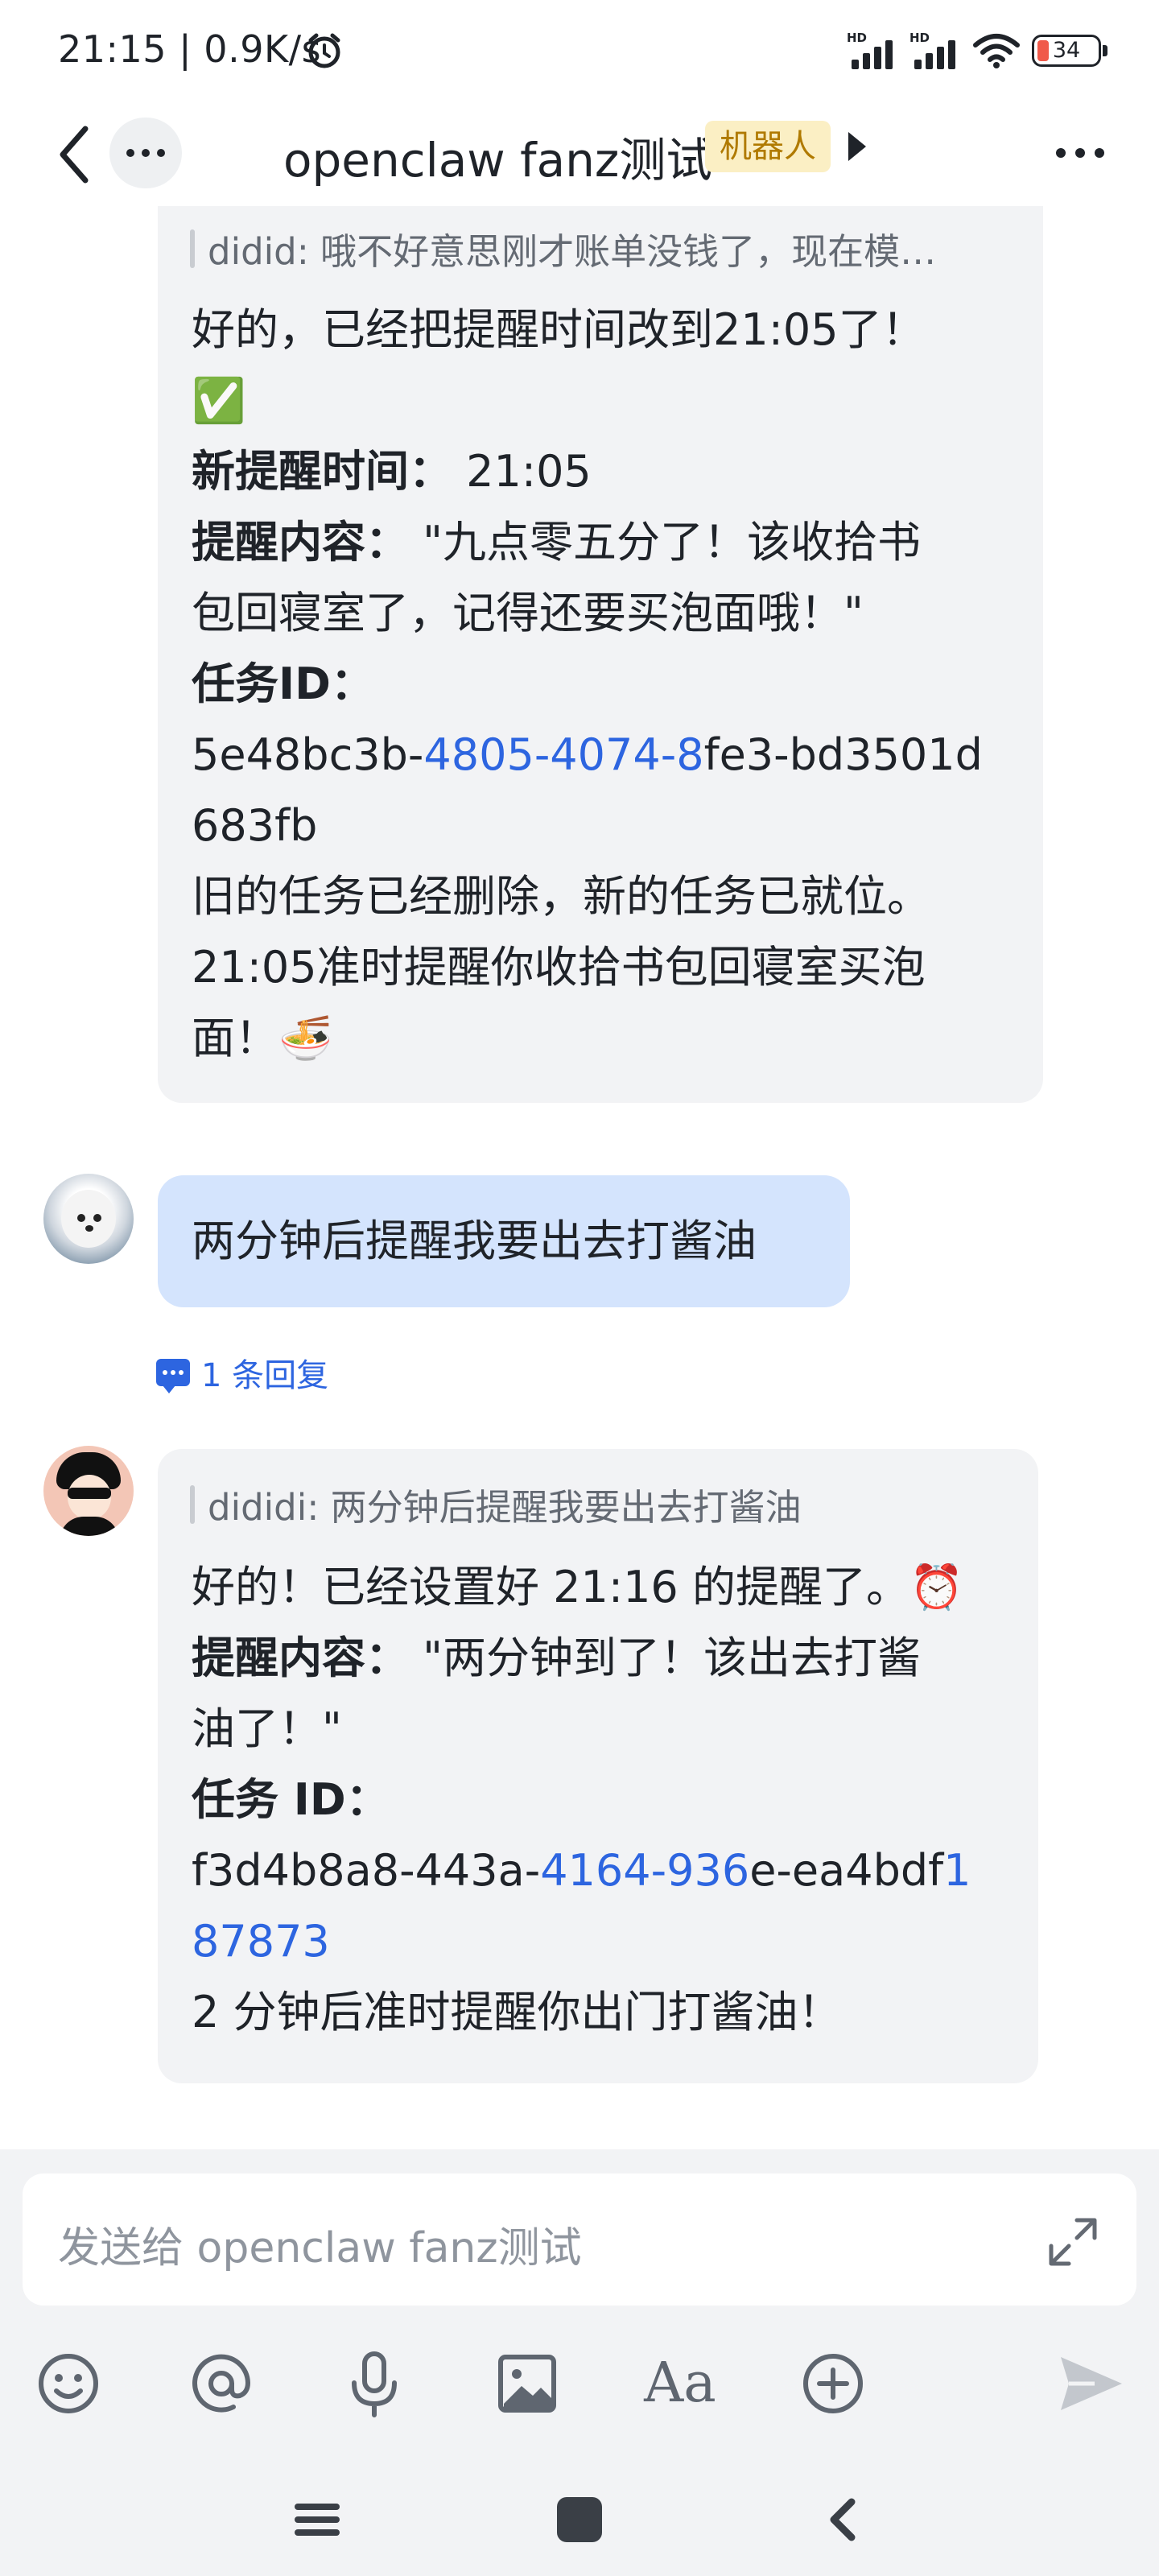  Describe the element at coordinates (579, 2386) in the screenshot. I see `composer-toolbar: Aa` at that location.